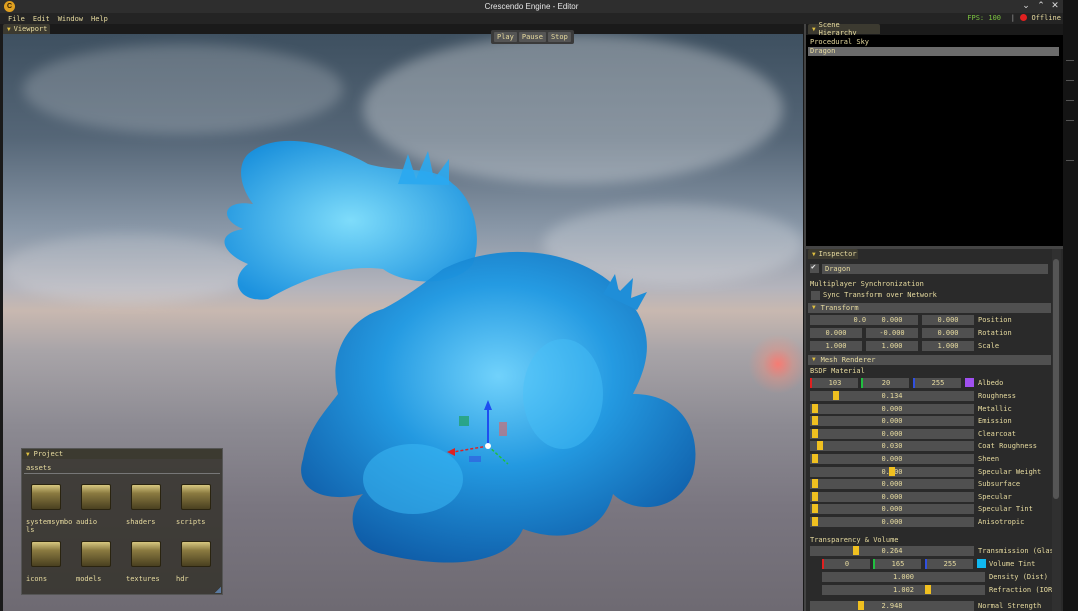 The width and height of the screenshot is (1078, 611). I want to click on subsurface-label: Subsurface, so click(999, 484).